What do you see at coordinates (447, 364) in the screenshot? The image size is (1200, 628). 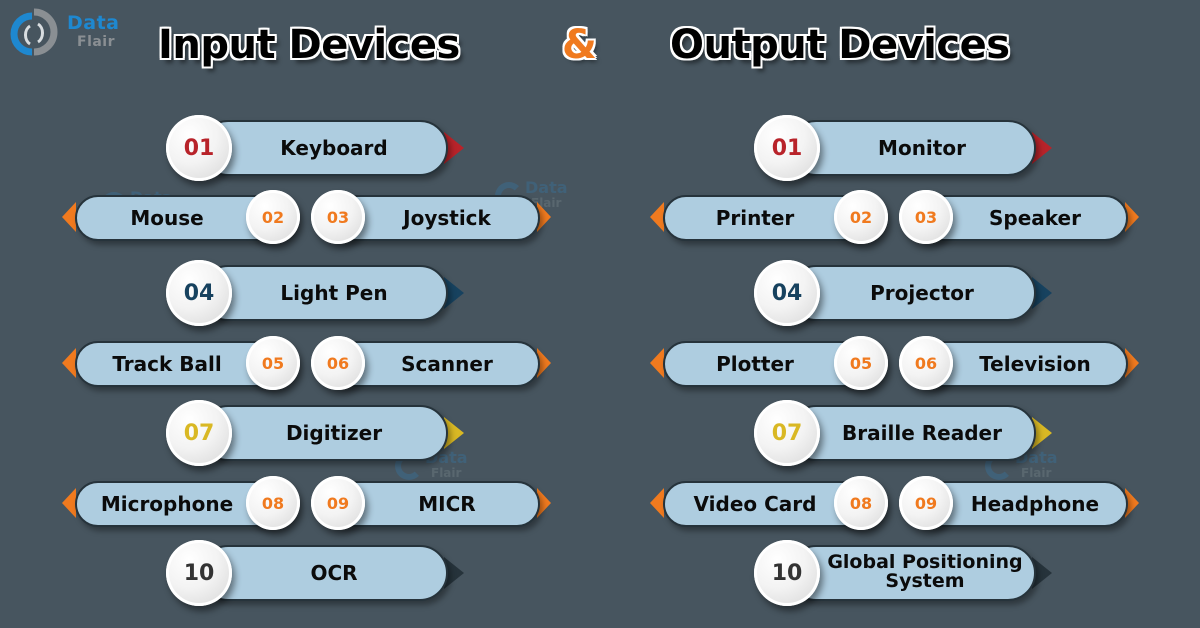 I see `input-device-item-label: Scanner` at bounding box center [447, 364].